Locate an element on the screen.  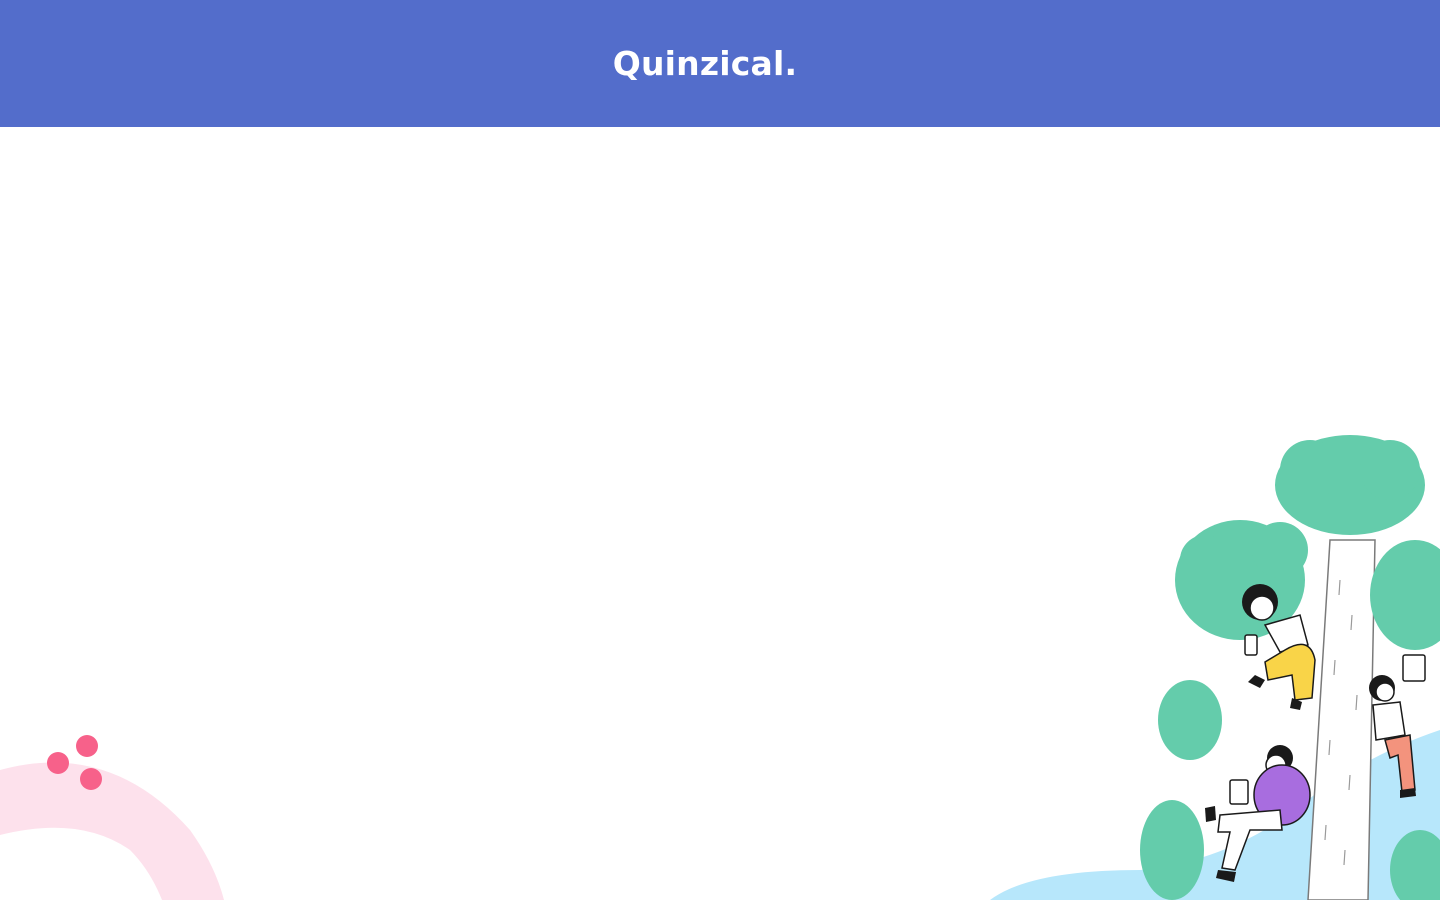
phone-icon is located at coordinates (1251, 645).